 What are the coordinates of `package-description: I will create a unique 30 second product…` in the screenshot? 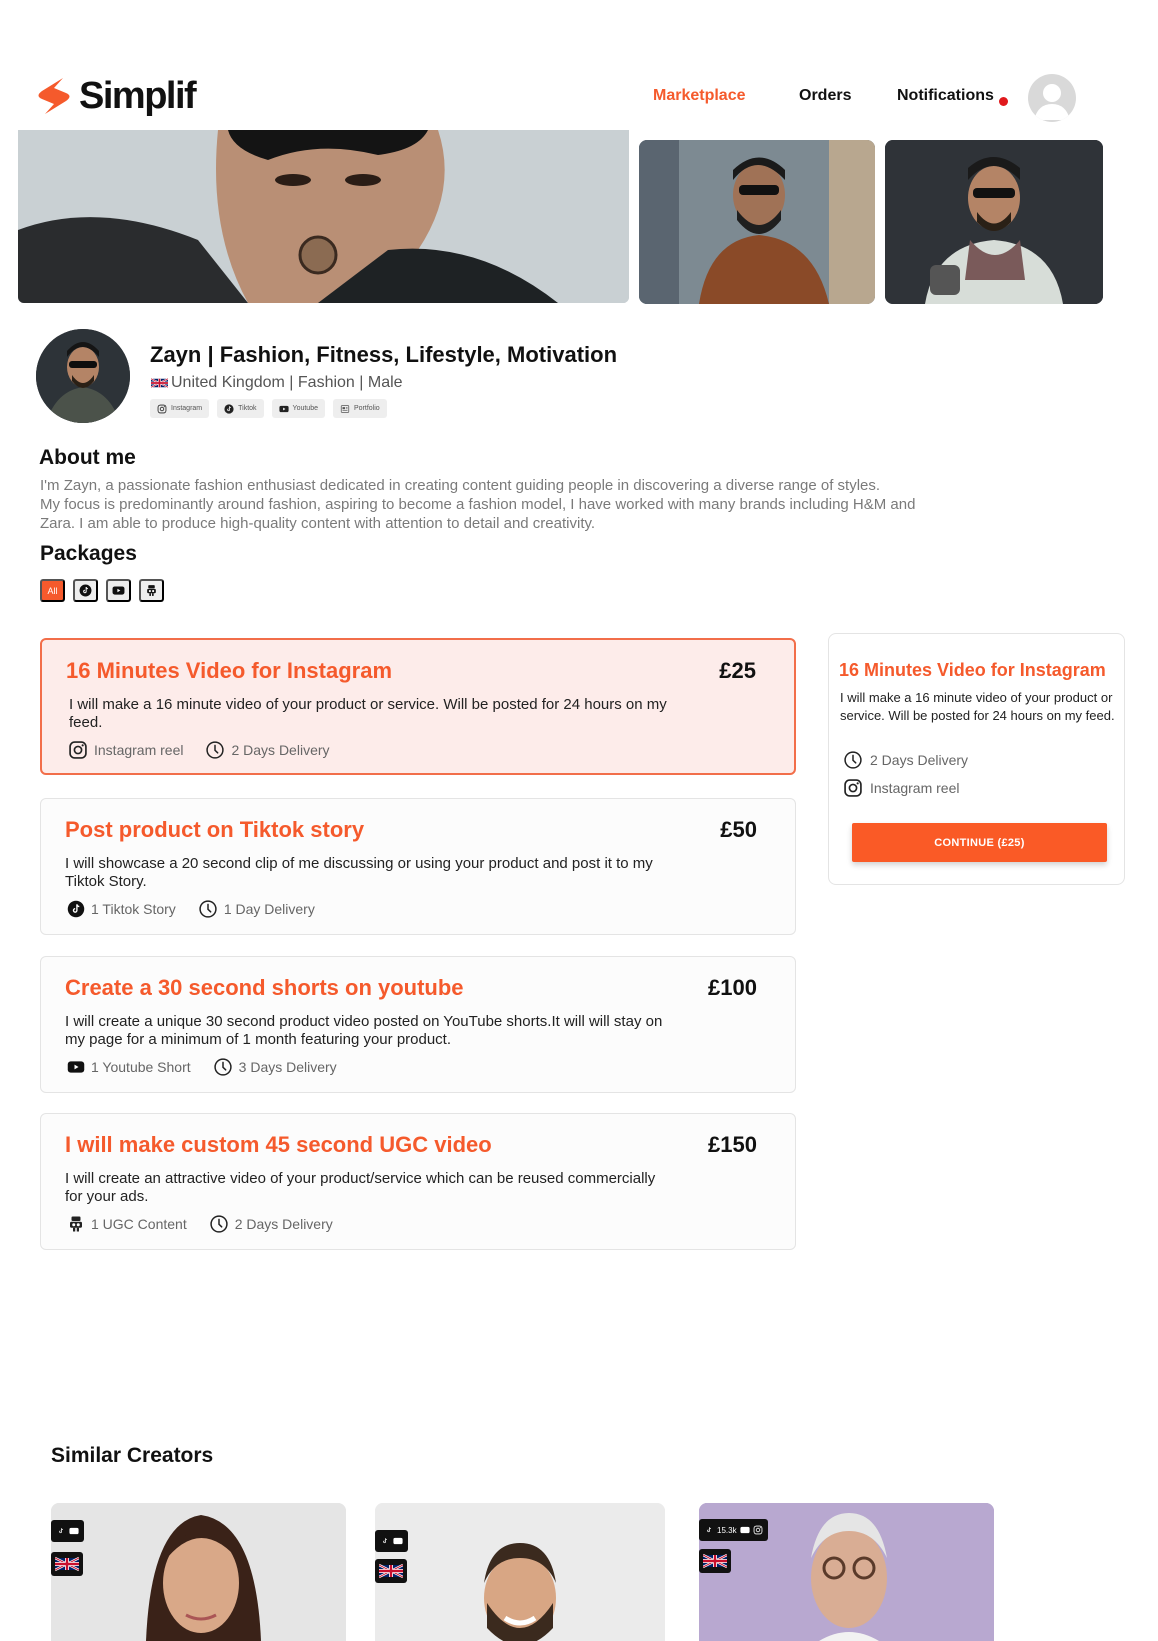 It's located at (364, 1030).